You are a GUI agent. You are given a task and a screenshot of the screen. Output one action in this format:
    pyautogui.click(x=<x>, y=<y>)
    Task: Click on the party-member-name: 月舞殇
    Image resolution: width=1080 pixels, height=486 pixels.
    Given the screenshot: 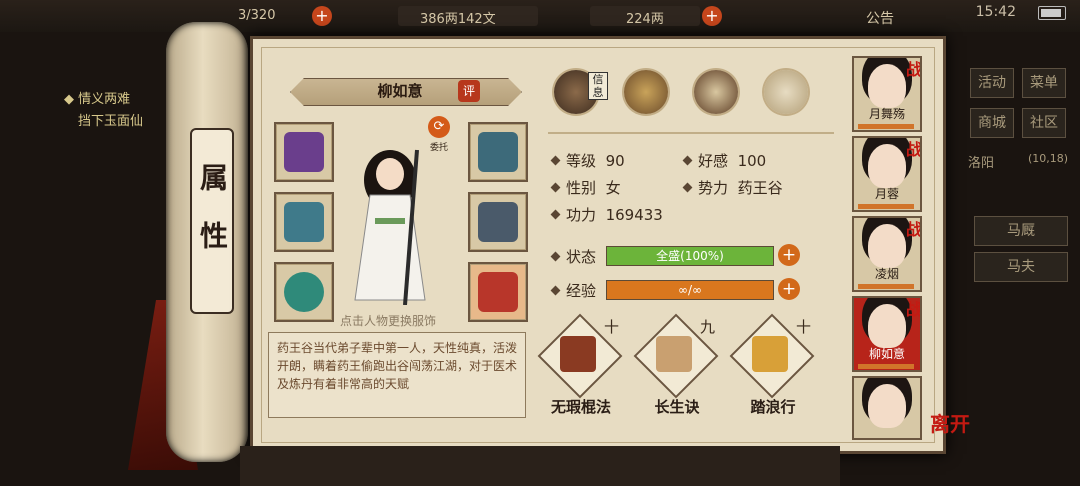 What is the action you would take?
    pyautogui.click(x=886, y=114)
    